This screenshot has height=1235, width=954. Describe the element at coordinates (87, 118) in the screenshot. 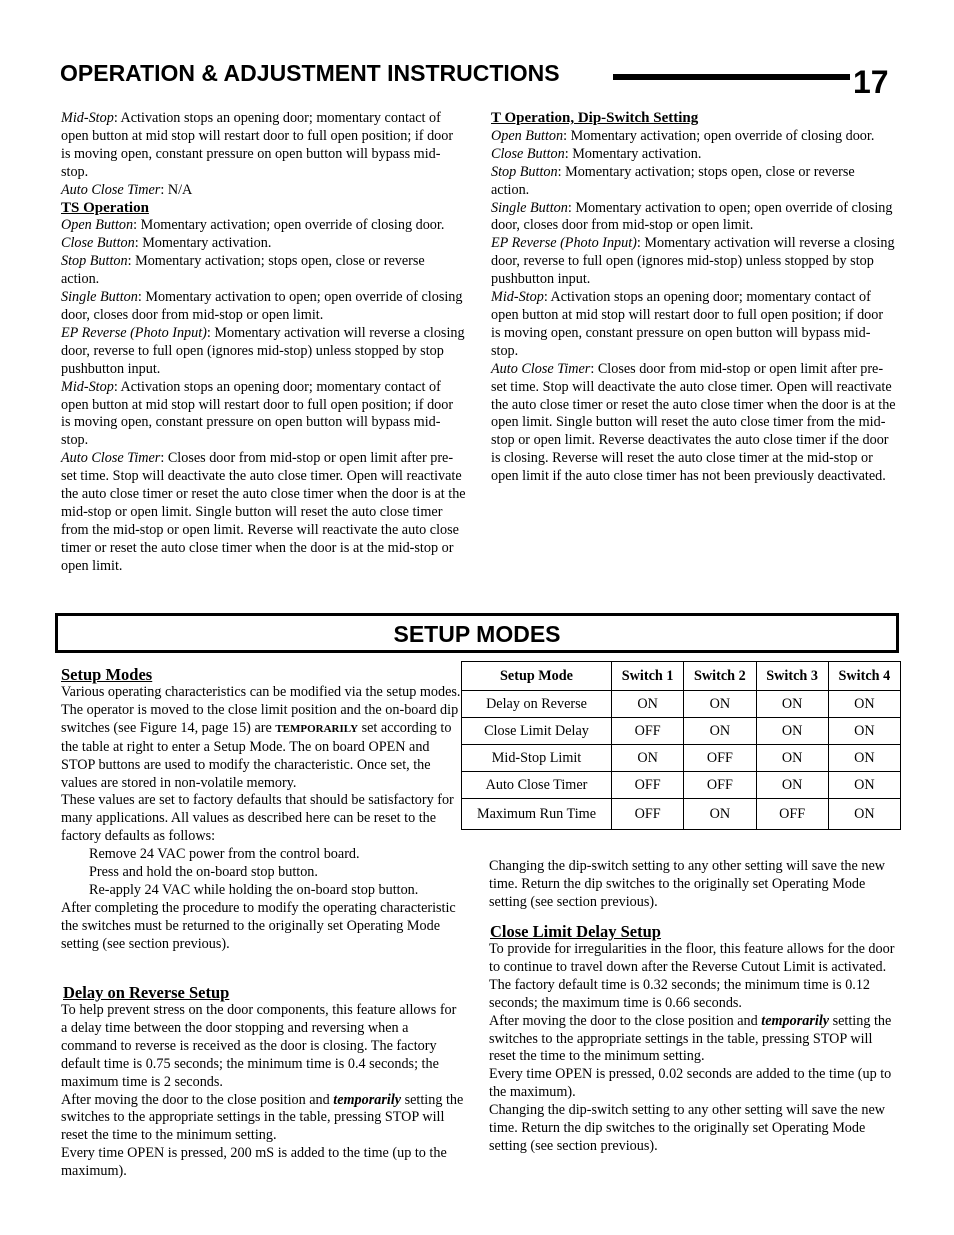

I see `term-label: Mid-Stop` at that location.